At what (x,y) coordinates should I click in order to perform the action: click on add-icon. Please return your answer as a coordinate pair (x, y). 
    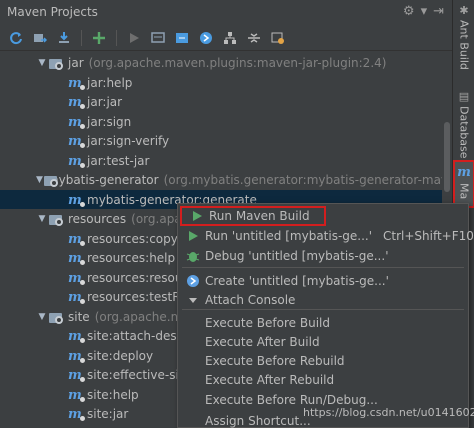
    Looking at the image, I should click on (99, 38).